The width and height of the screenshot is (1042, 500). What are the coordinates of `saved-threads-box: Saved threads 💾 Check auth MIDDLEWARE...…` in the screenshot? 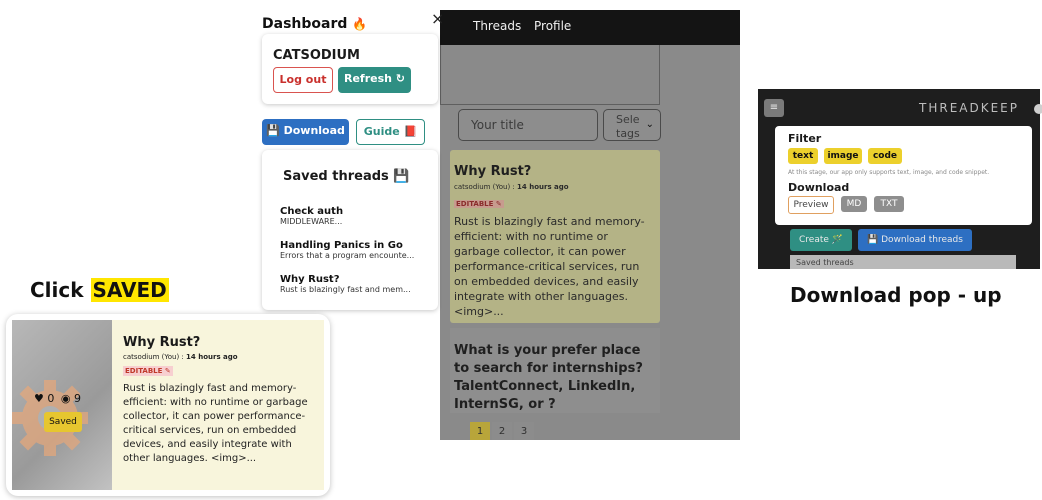 It's located at (350, 230).